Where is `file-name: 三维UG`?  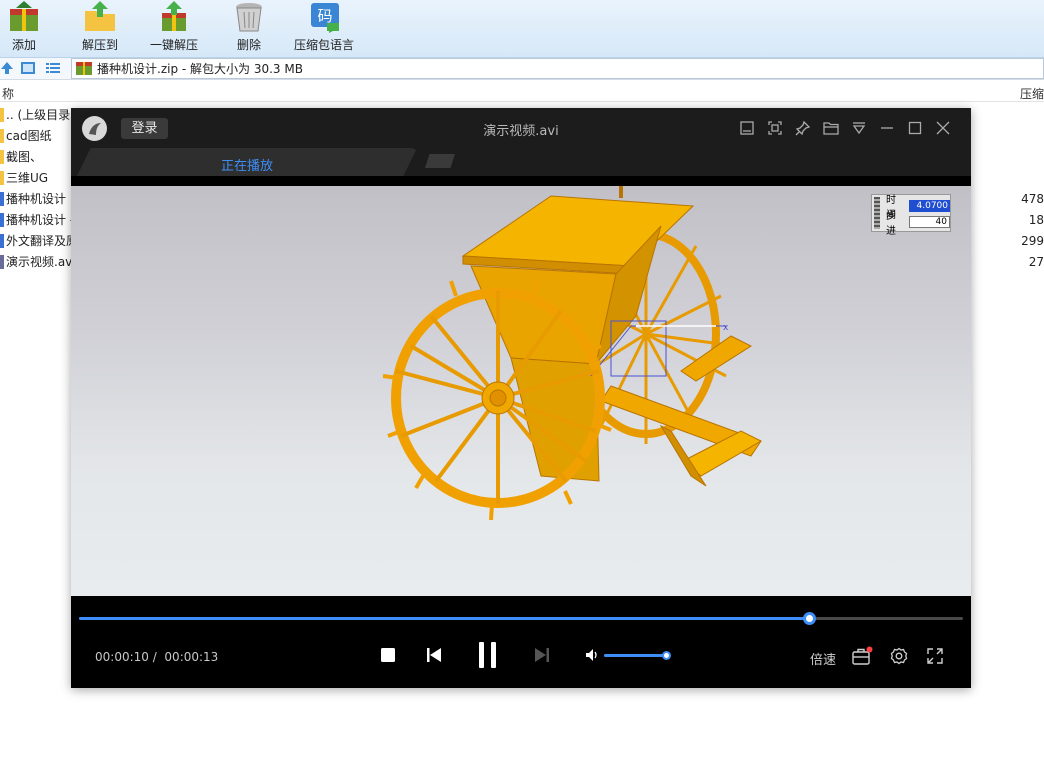 file-name: 三维UG is located at coordinates (27, 178).